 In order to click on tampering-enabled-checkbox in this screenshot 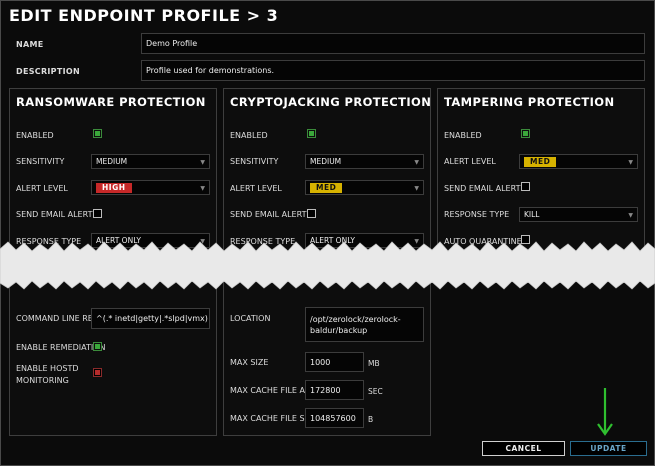, I will do `click(525, 133)`.